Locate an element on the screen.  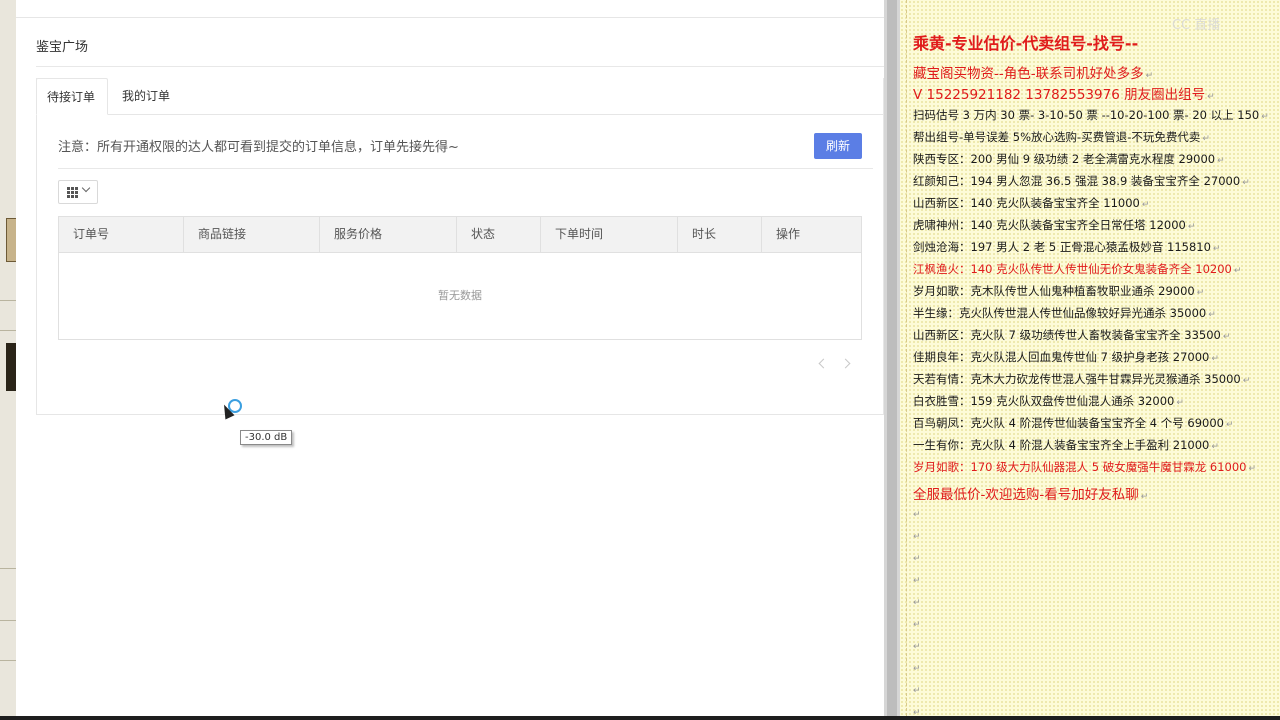
document-line: 陕西专区：200 男仙 9 级功绩 2 老全满雷克水程度 29000 ↵ is located at coordinates (1069, 159).